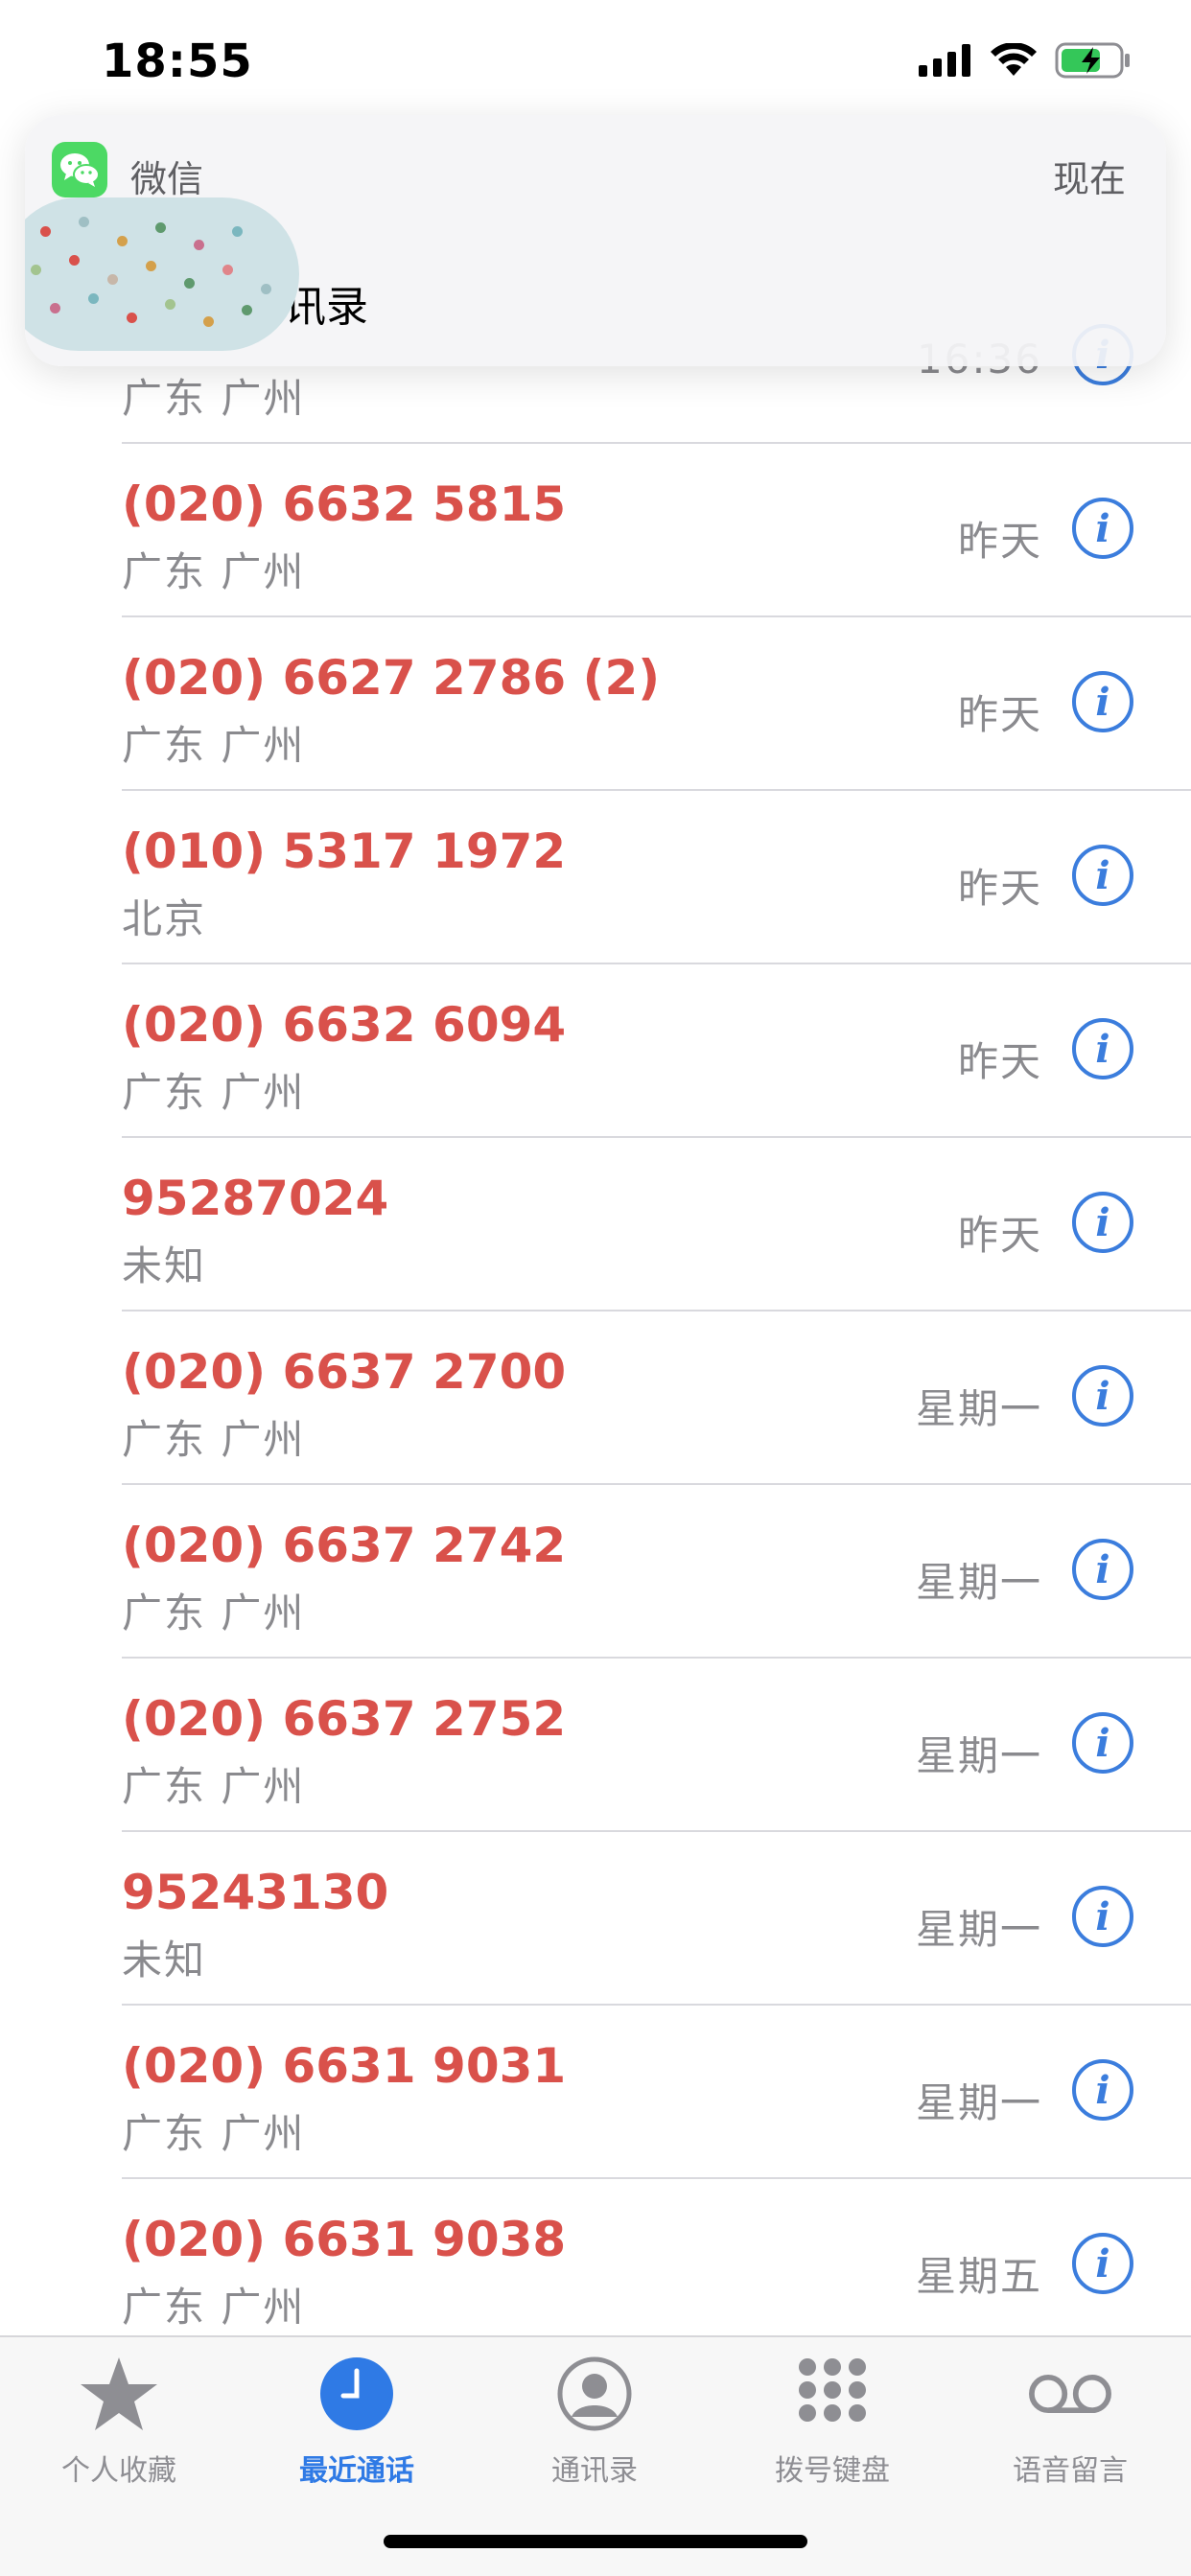 The image size is (1191, 2576). What do you see at coordinates (1089, 179) in the screenshot?
I see `notification-time: 现在` at bounding box center [1089, 179].